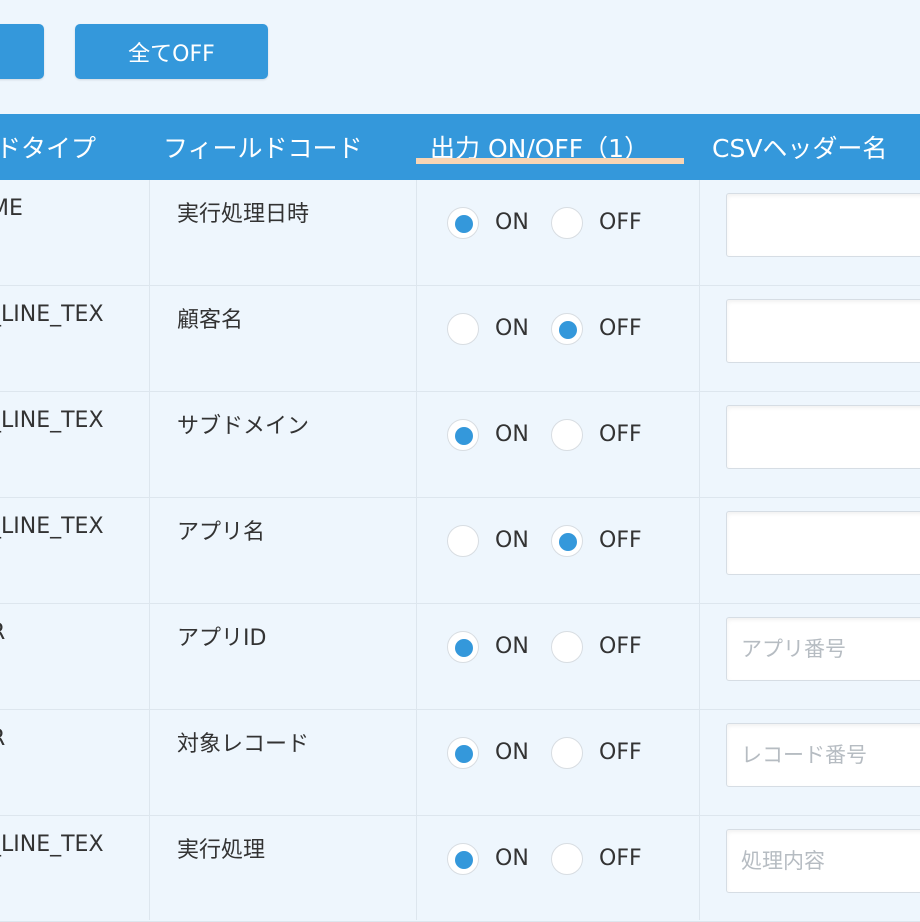 The image size is (920, 922). Describe the element at coordinates (263, 148) in the screenshot. I see `header-field-code: フィールドコード` at that location.